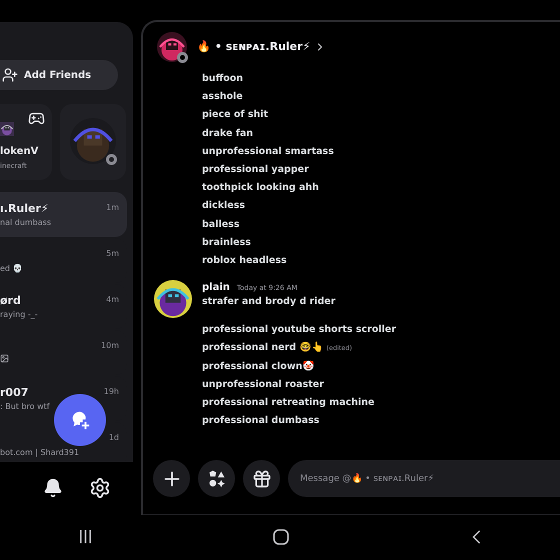  I want to click on message-line: asshole, so click(223, 97).